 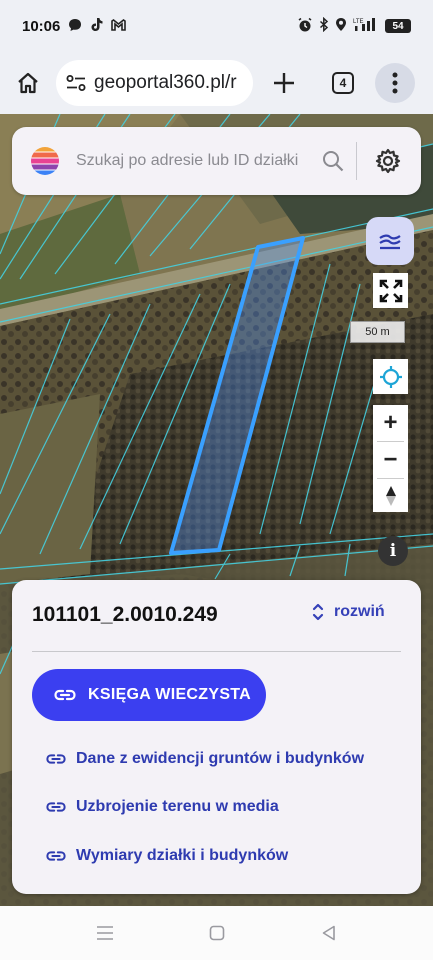 I want to click on browser-menu-button, so click(x=395, y=83).